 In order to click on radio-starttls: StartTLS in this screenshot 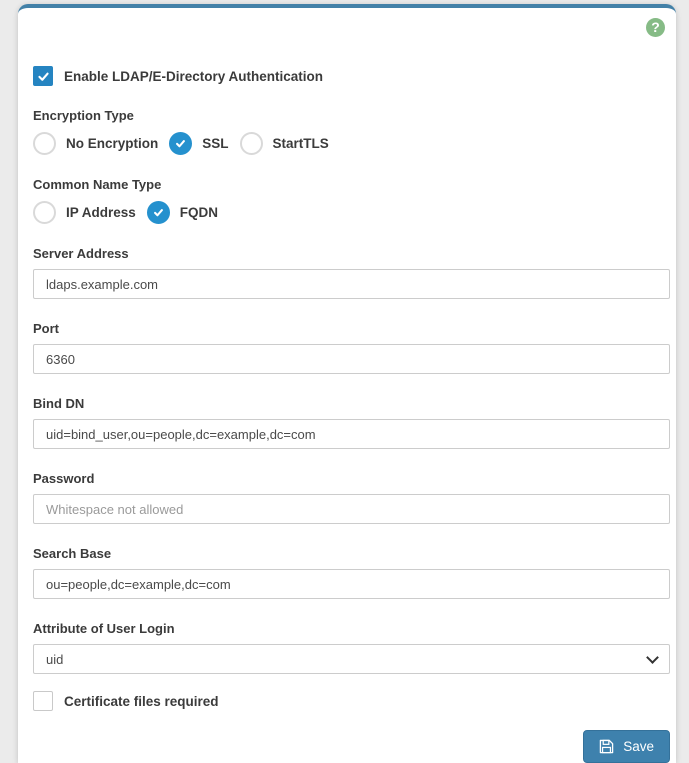, I will do `click(284, 143)`.